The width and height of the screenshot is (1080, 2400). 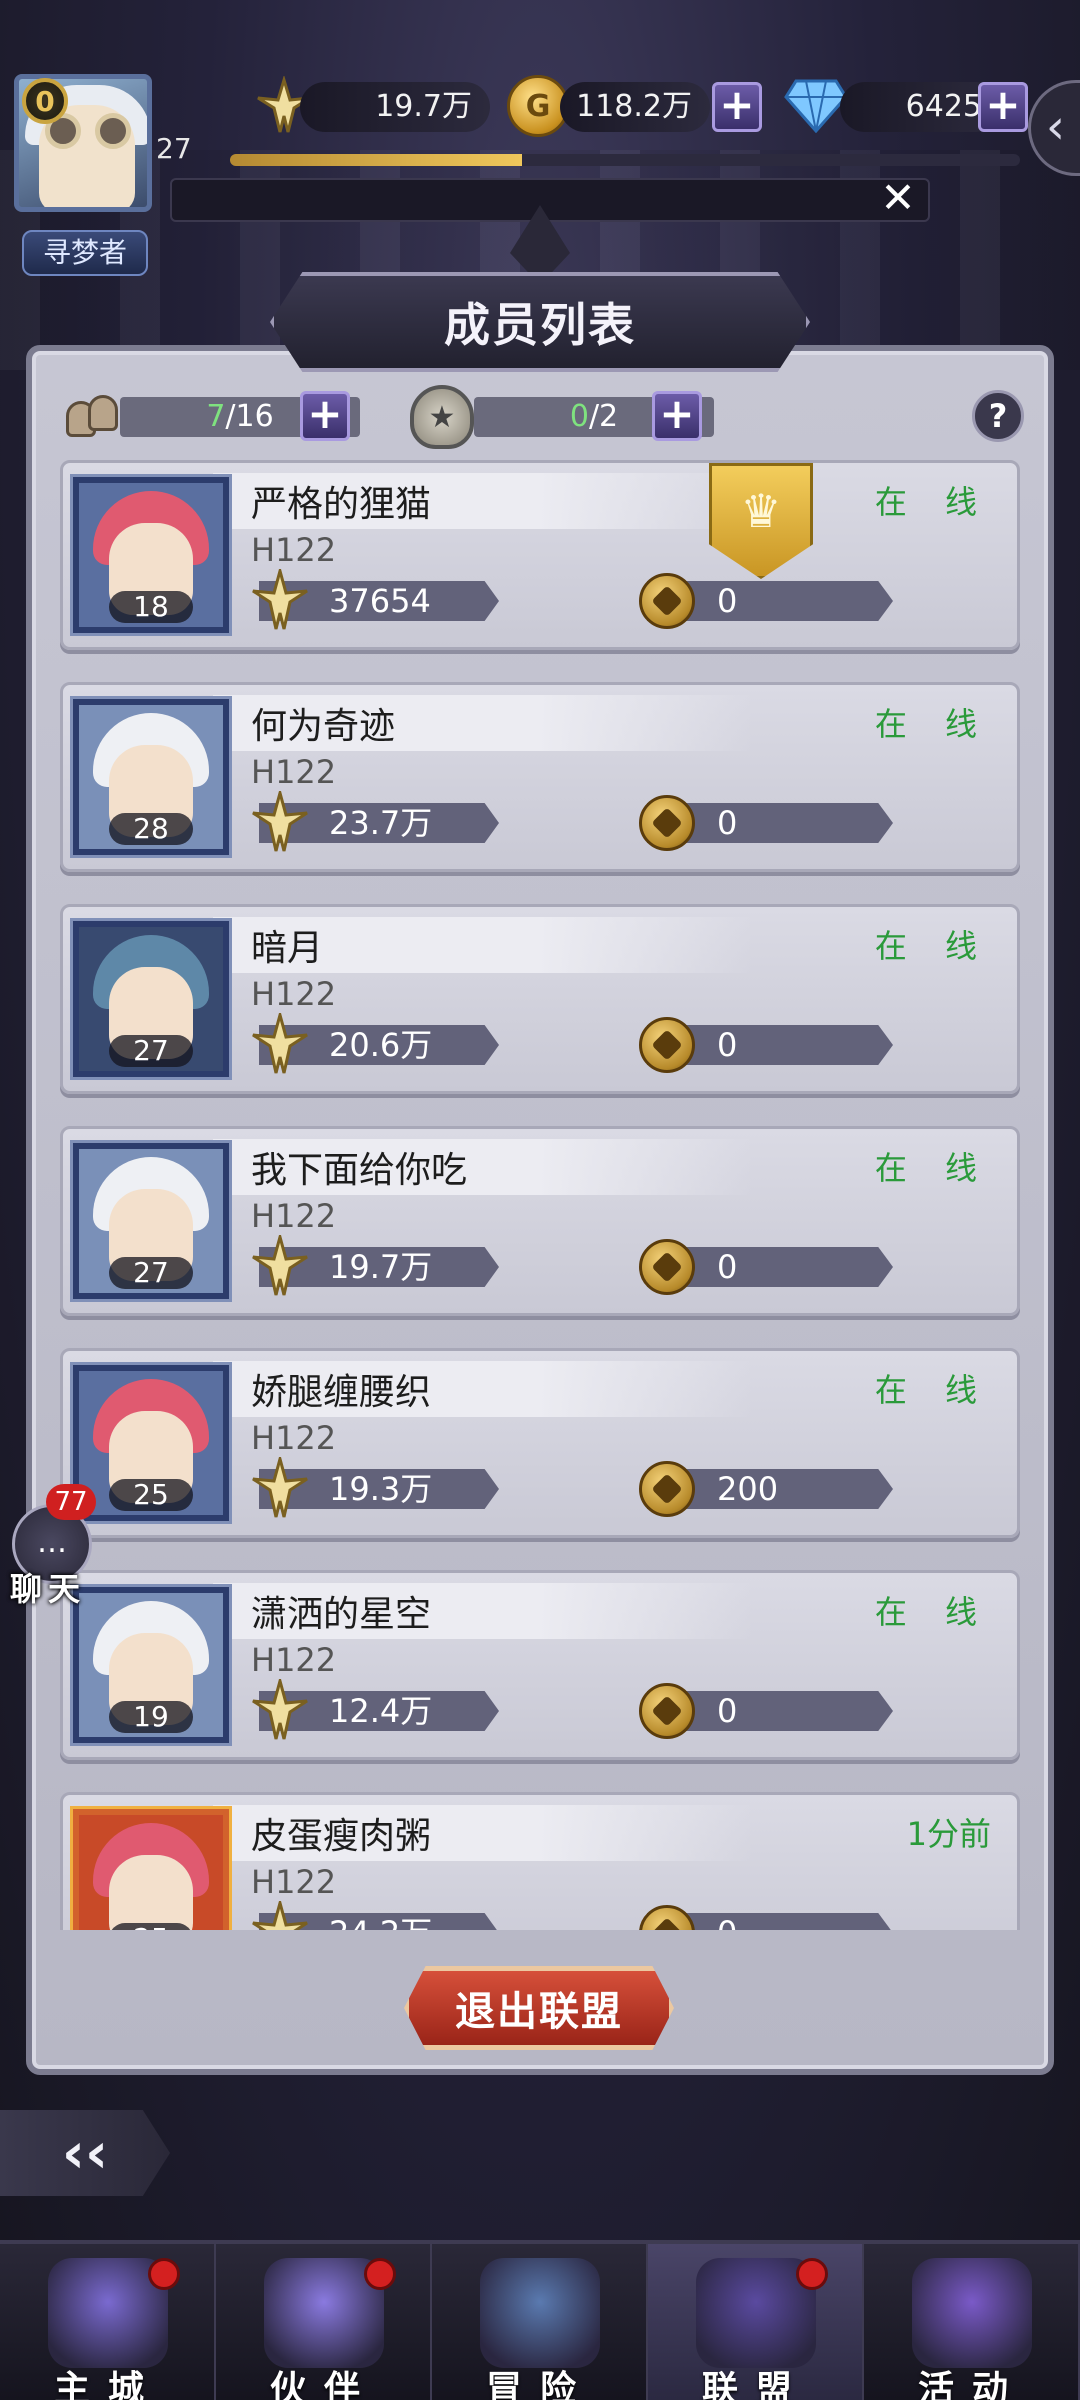 What do you see at coordinates (635, 107) in the screenshot?
I see `gold-value: 118.2万` at bounding box center [635, 107].